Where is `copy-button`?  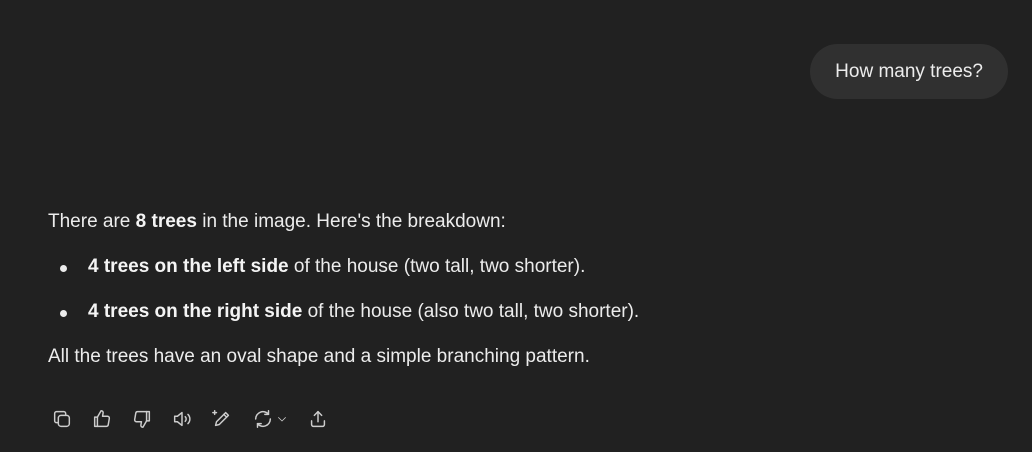
copy-button is located at coordinates (62, 419).